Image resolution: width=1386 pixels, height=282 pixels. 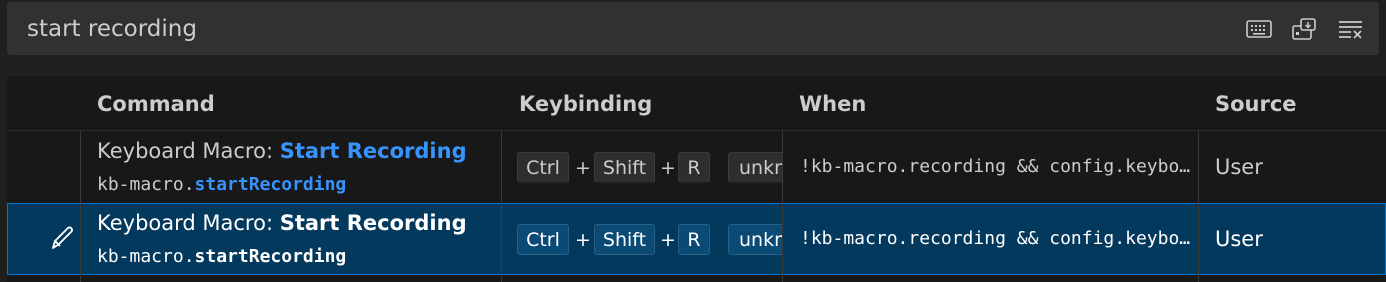 What do you see at coordinates (156, 103) in the screenshot?
I see `column-header-command: Command` at bounding box center [156, 103].